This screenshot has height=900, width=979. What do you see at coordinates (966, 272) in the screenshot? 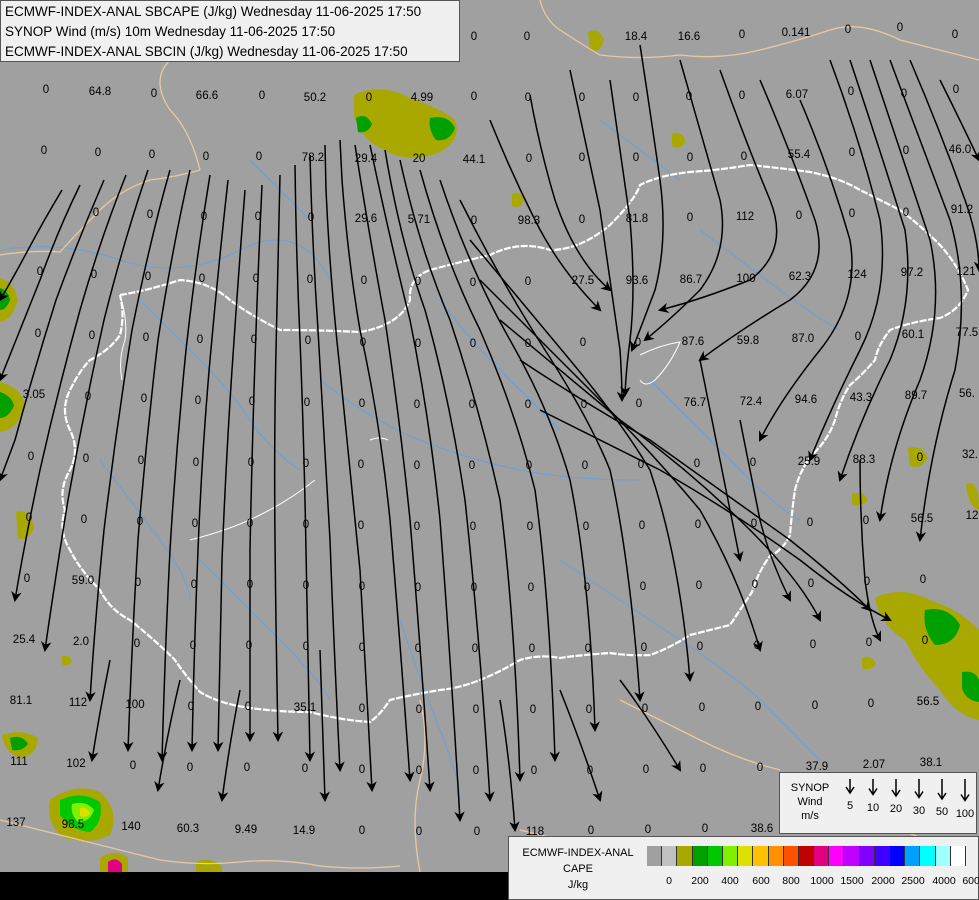
I see `station-value: 121` at bounding box center [966, 272].